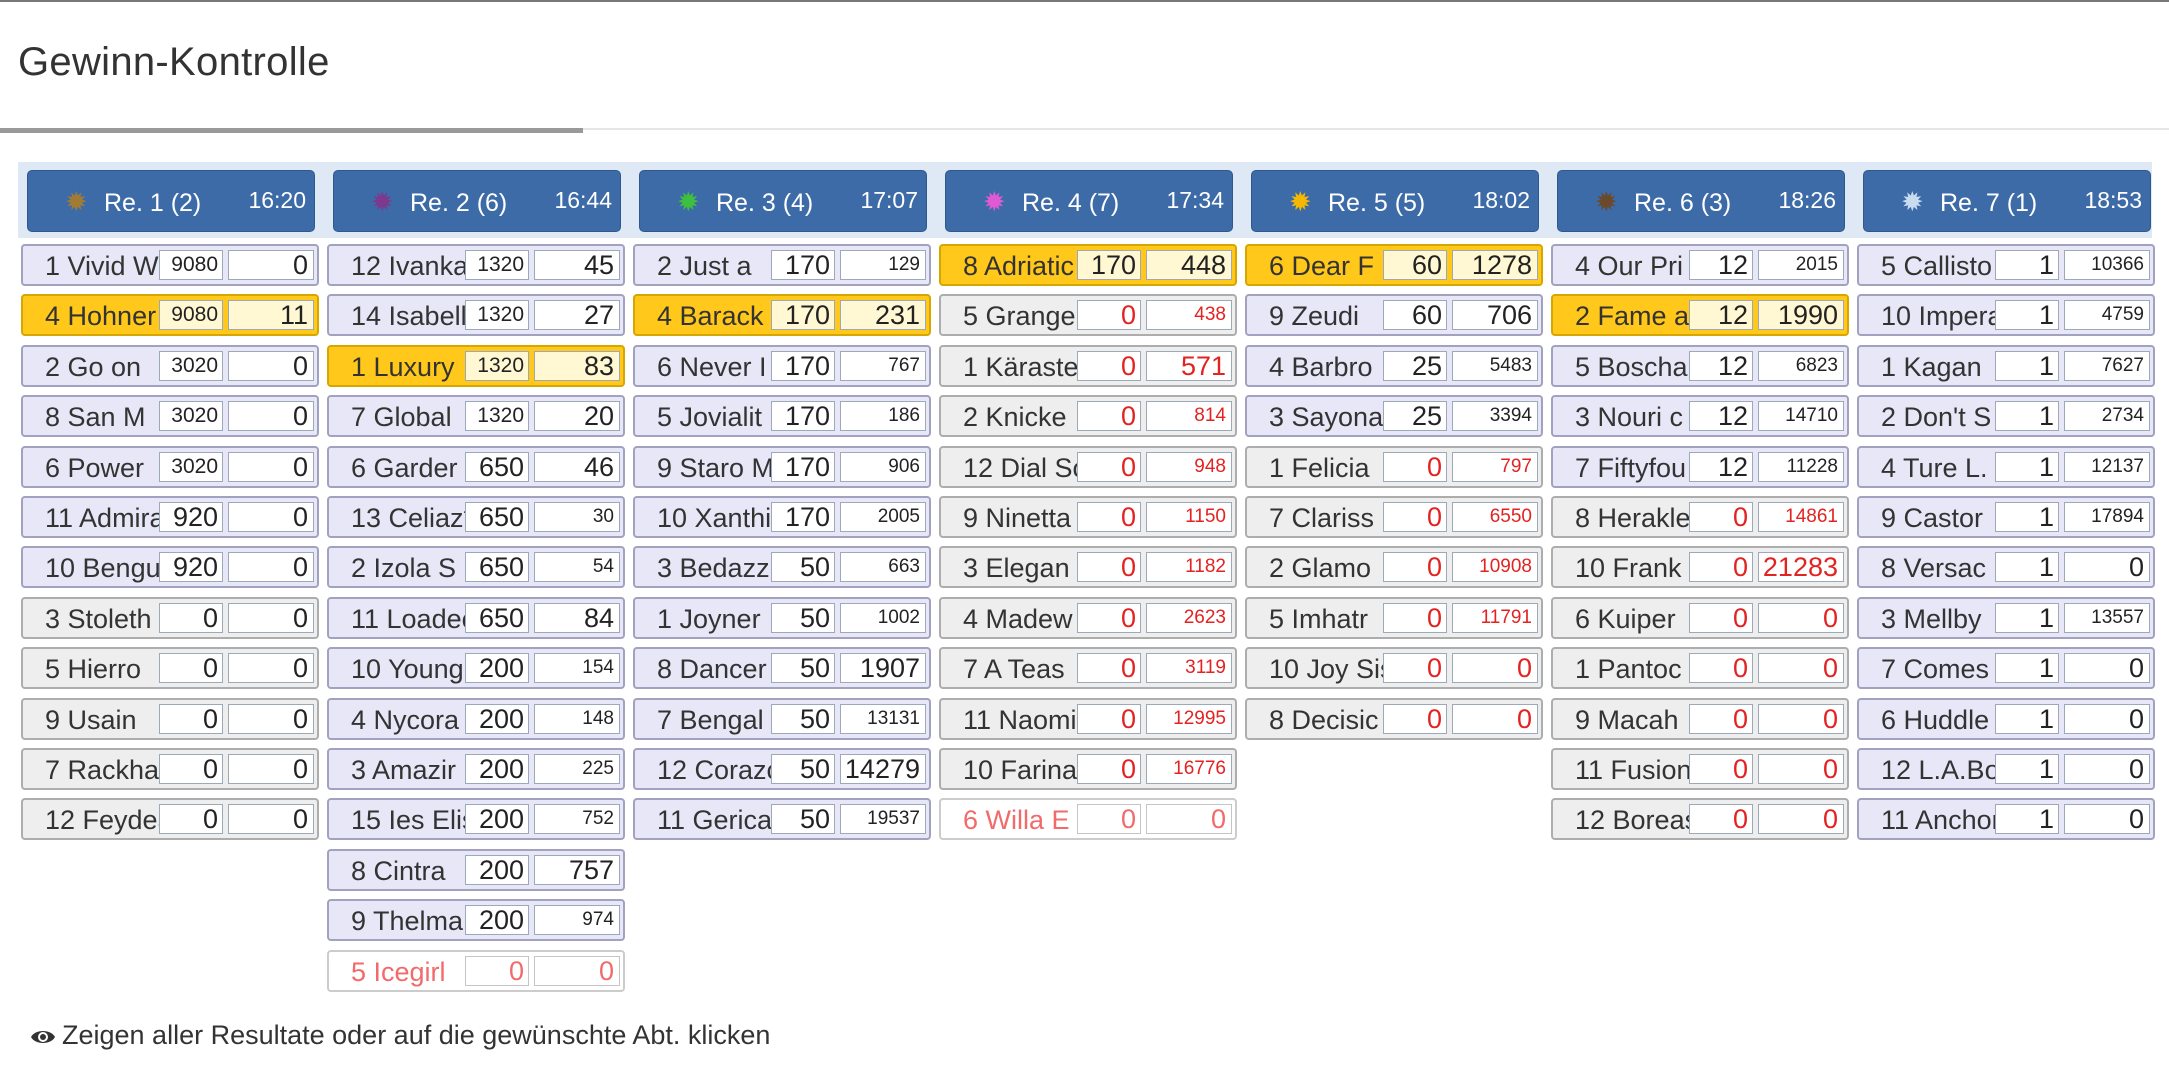 The height and width of the screenshot is (1075, 2169). Describe the element at coordinates (1088, 265) in the screenshot. I see `horse-row: 8 Adriatic 170 448` at that location.